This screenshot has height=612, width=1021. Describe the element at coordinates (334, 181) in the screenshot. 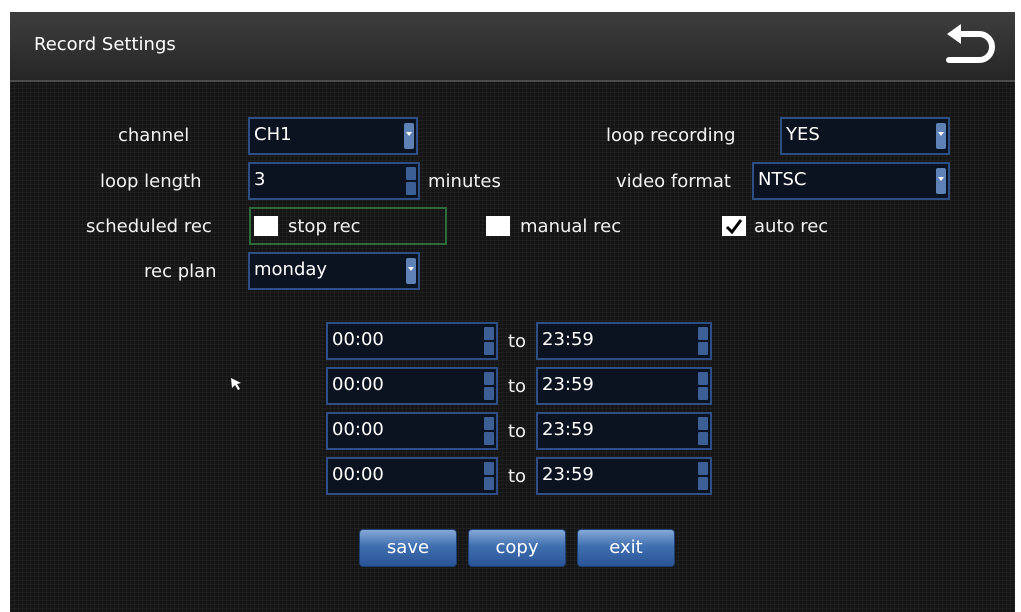

I see `loop-length-stepper: 3` at that location.